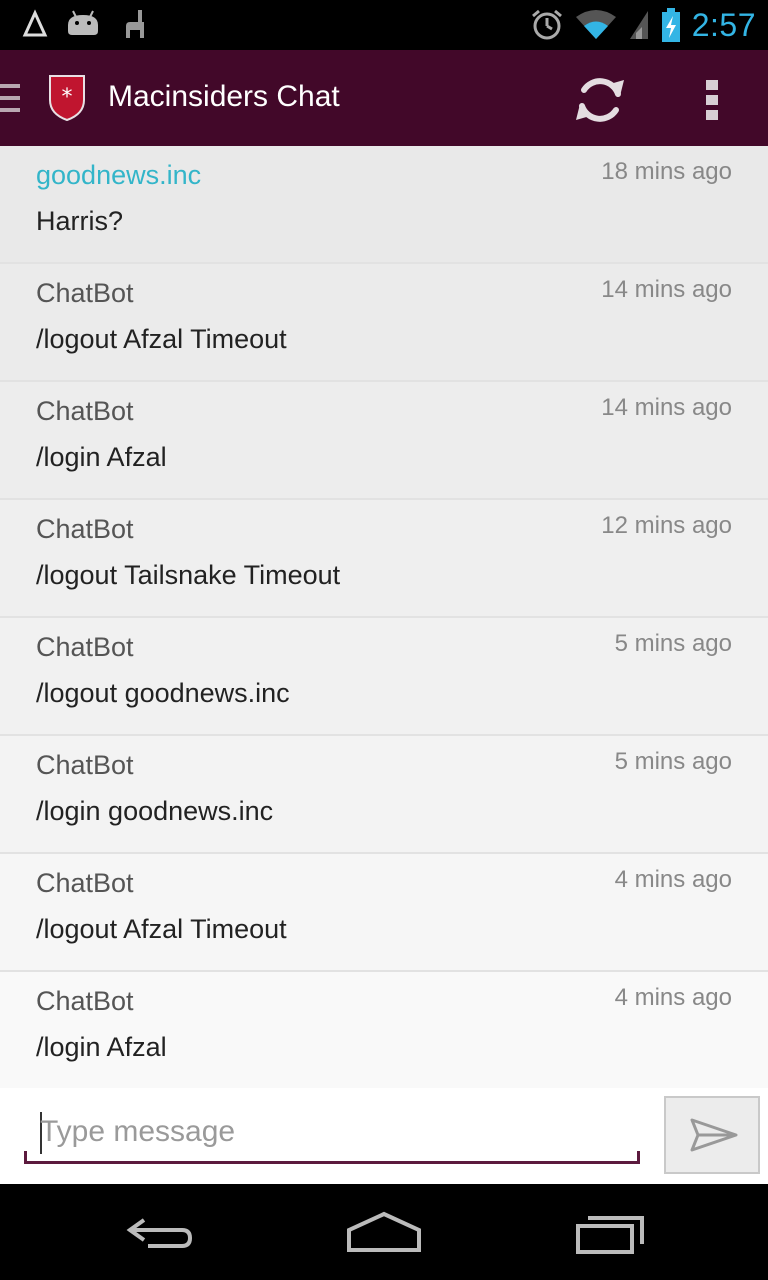 This screenshot has height=1280, width=768. I want to click on wifi-icon, so click(595, 24).